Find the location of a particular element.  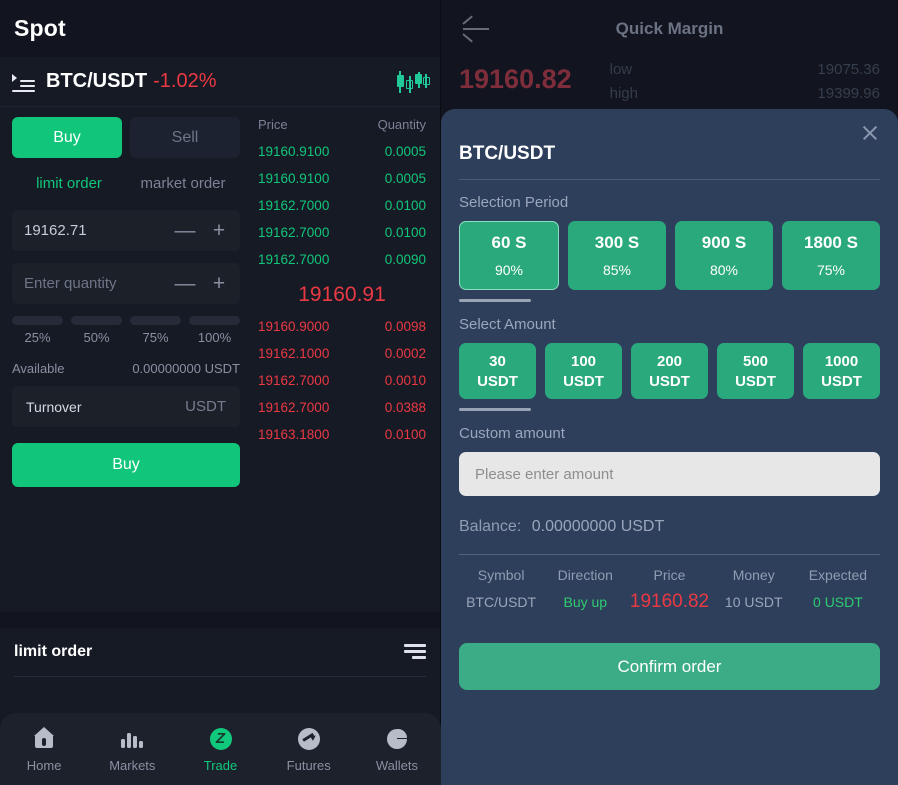

section-divider is located at coordinates (220, 620).